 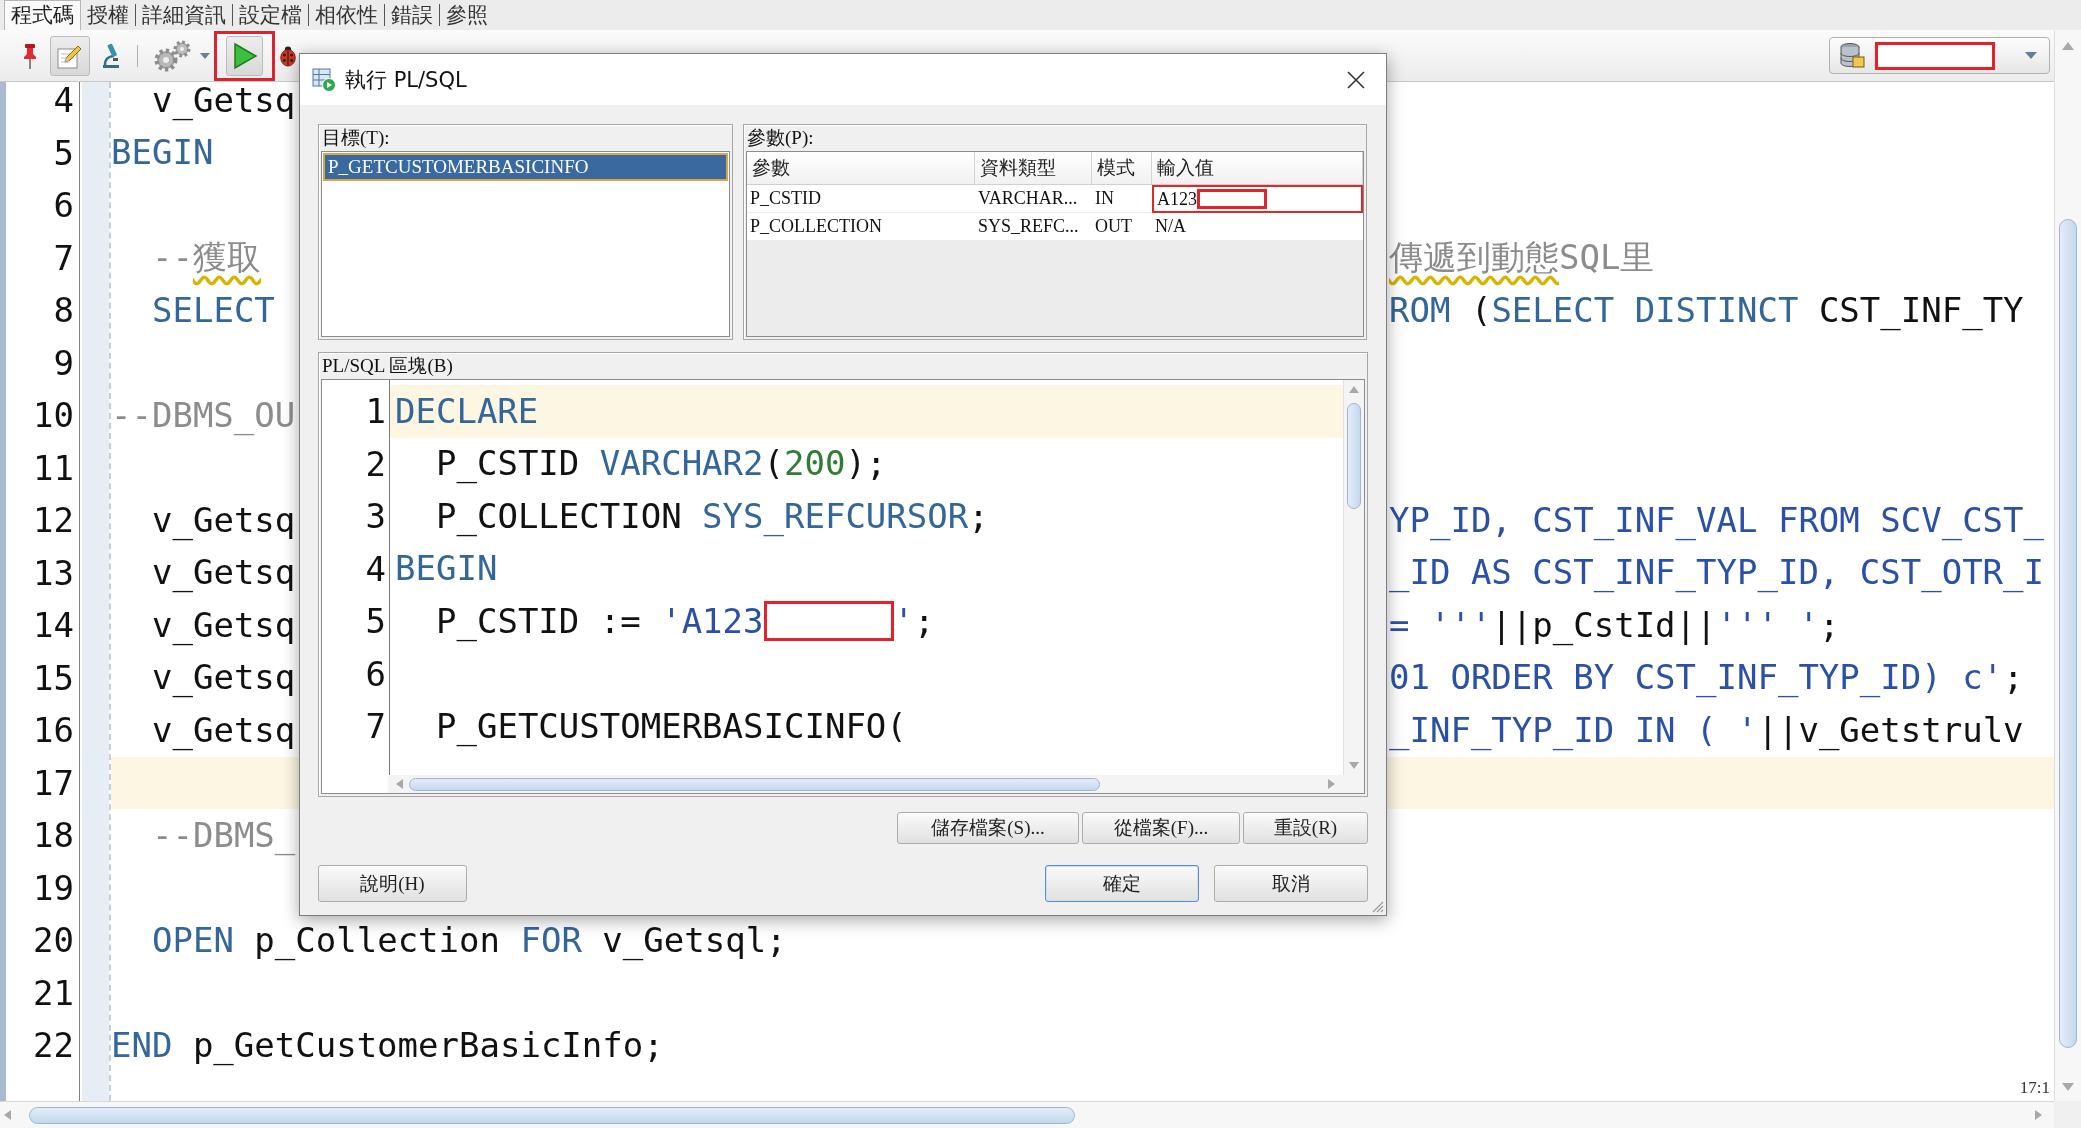 I want to click on panel-label: 參數(P):, so click(x=780, y=138).